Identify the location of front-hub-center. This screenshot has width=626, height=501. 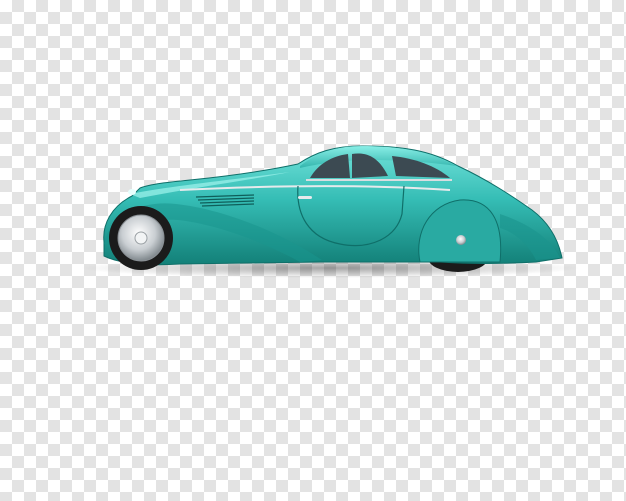
(141, 238).